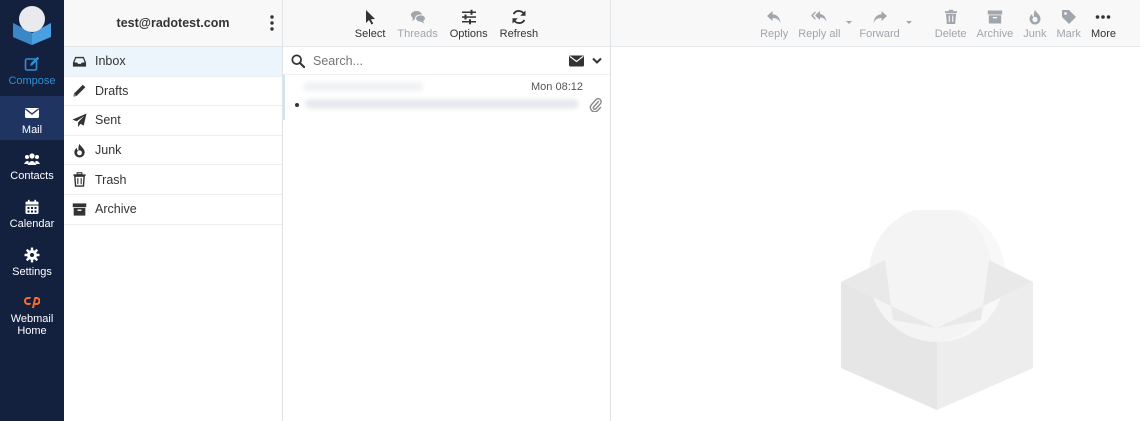 Image resolution: width=1140 pixels, height=421 pixels. I want to click on forward-group: Forward, so click(883, 24).